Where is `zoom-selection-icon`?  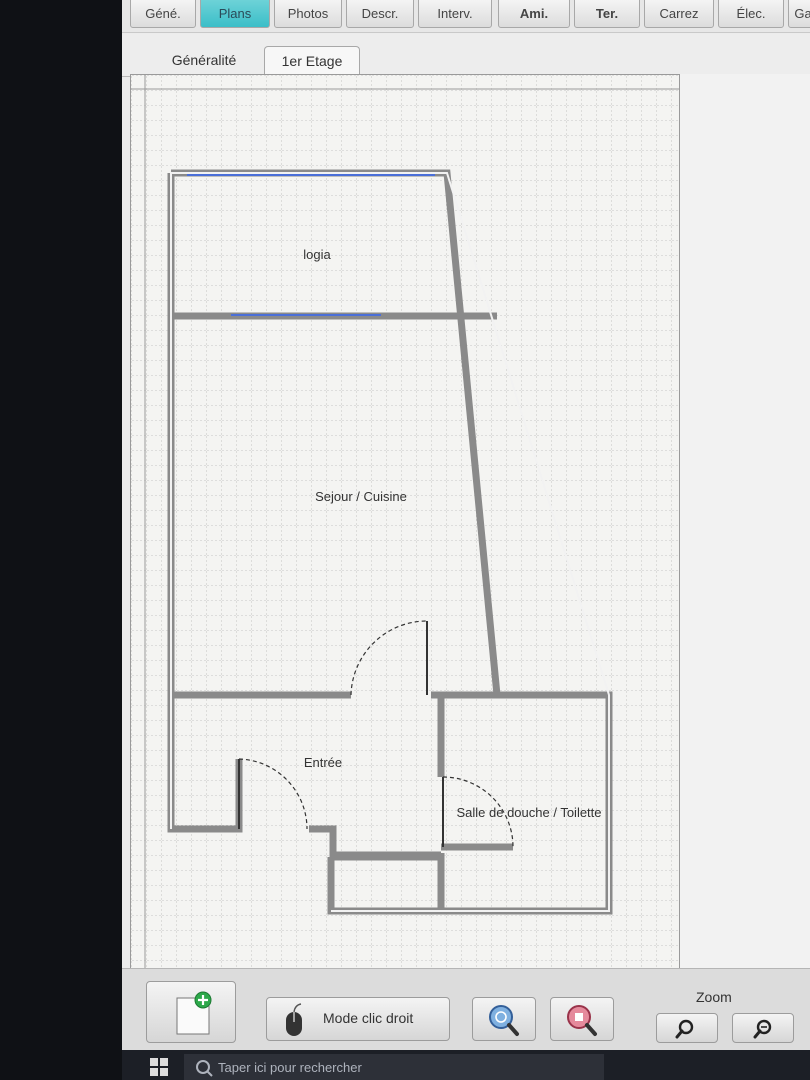
zoom-selection-icon is located at coordinates (582, 1020).